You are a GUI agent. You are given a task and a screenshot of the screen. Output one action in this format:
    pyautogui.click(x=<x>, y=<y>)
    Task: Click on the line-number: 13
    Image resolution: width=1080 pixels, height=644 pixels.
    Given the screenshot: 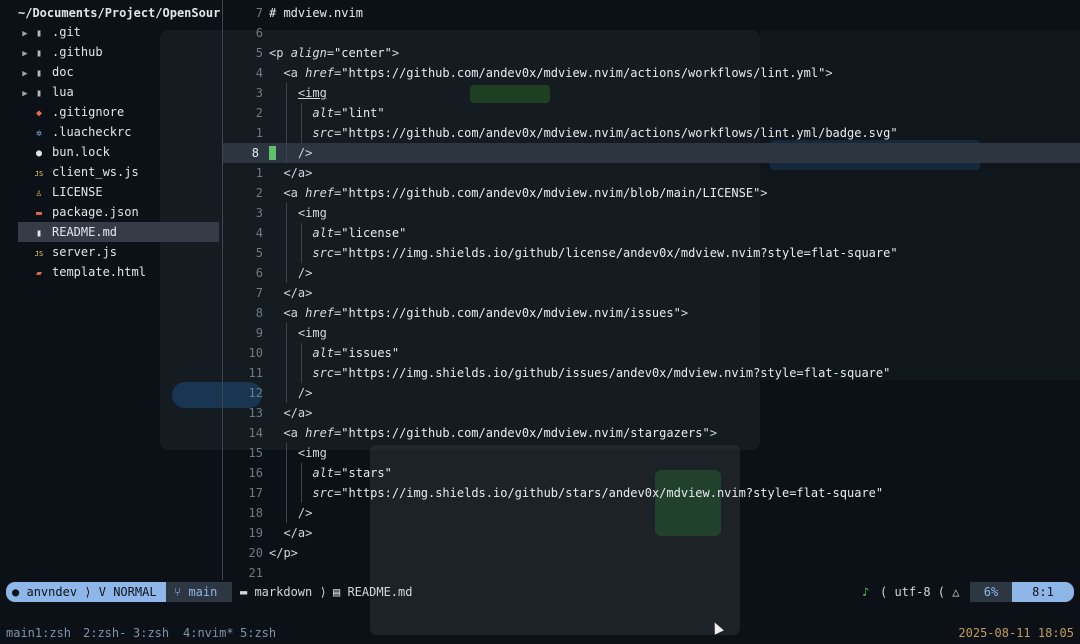 What is the action you would take?
    pyautogui.click(x=255, y=413)
    